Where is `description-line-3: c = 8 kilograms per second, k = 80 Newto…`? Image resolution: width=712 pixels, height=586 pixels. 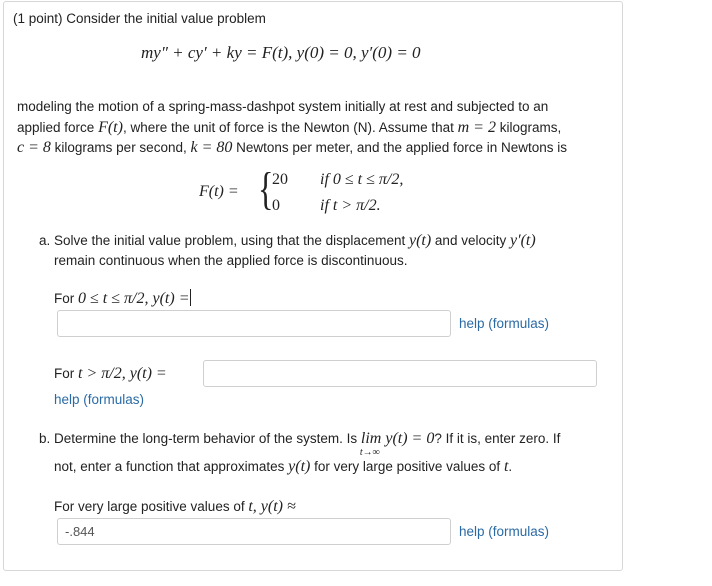
description-line-3: c = 8 kilograms per second, k = 80 Newto… is located at coordinates (292, 147).